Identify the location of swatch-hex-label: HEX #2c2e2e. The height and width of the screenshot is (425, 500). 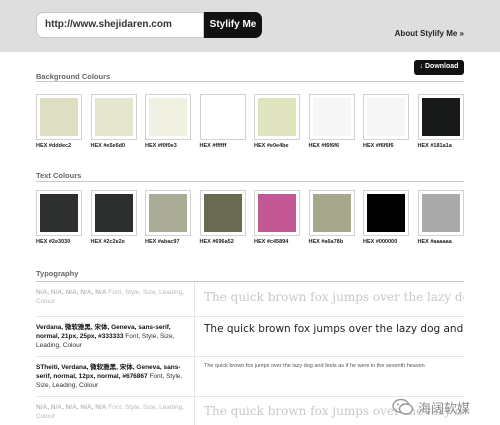
(107, 242).